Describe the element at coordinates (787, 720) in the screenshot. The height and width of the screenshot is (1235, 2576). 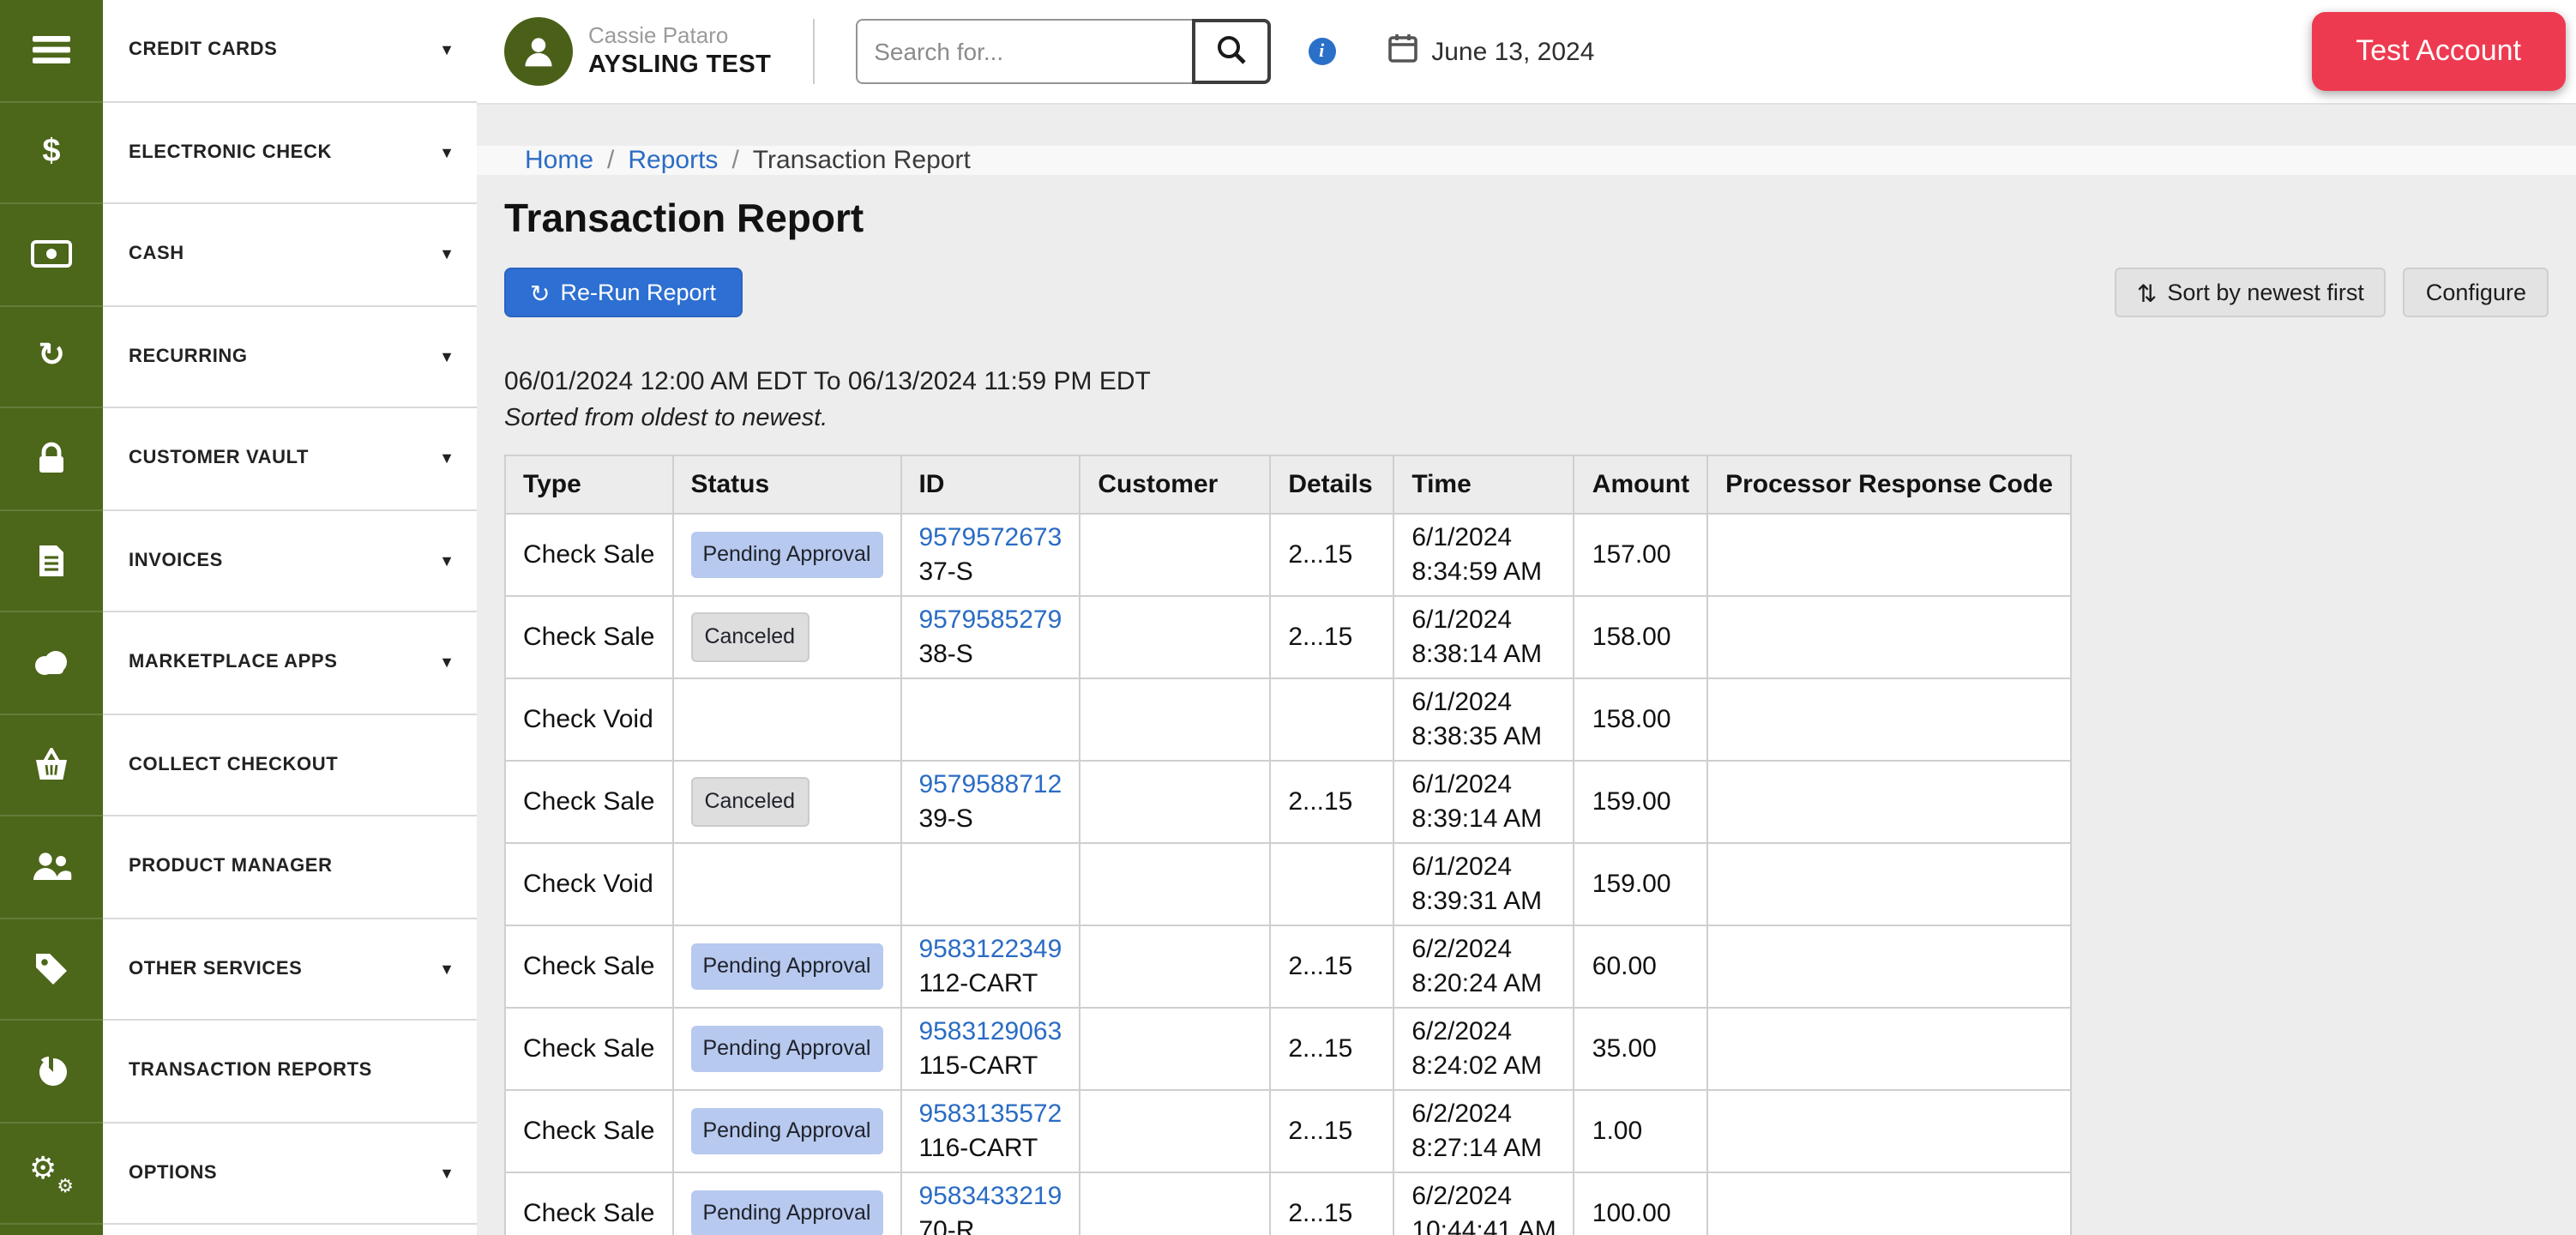
I see `cell-status` at that location.